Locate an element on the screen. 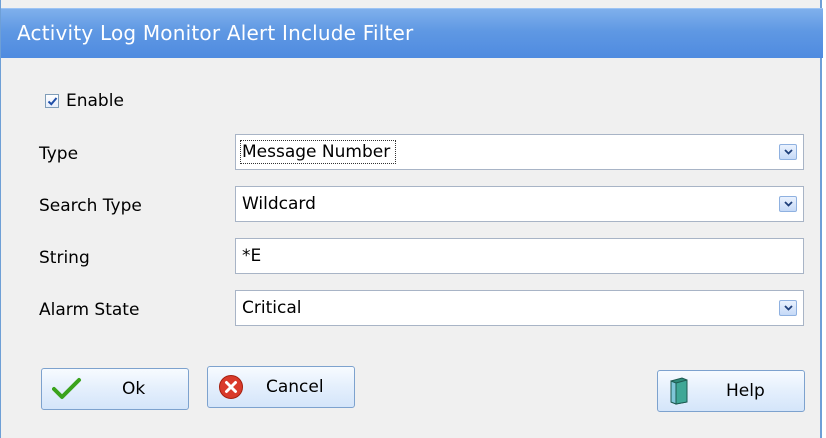 The width and height of the screenshot is (826, 438). string-input: *E is located at coordinates (519, 256).